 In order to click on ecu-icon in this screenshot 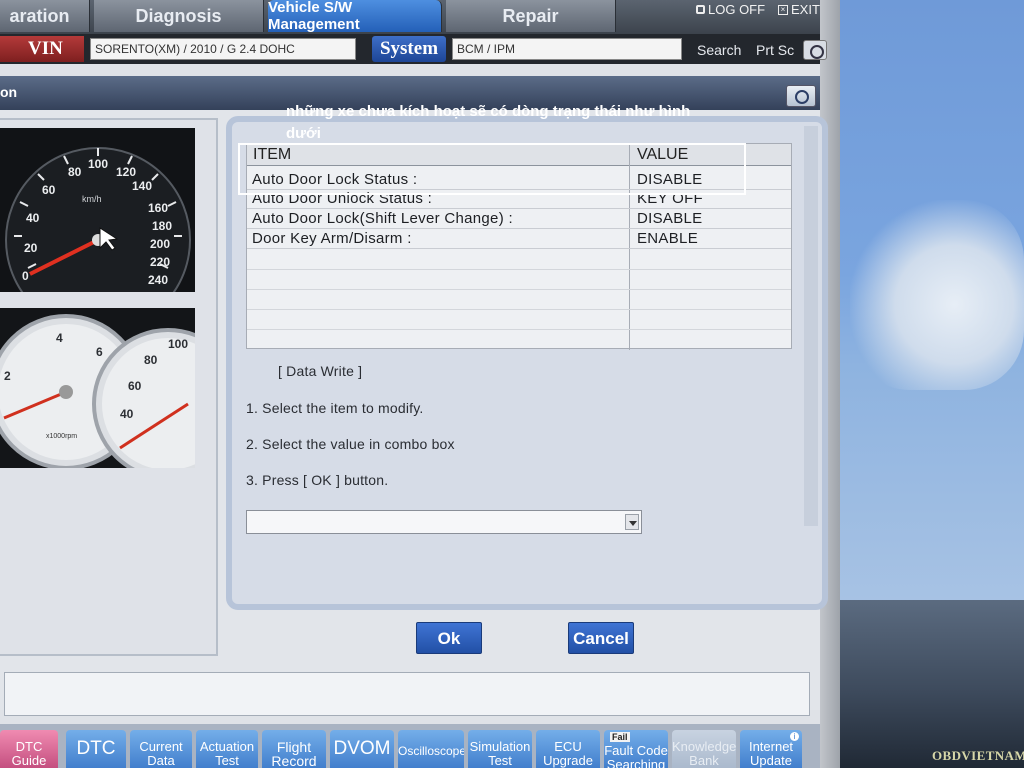, I will do `click(815, 50)`.